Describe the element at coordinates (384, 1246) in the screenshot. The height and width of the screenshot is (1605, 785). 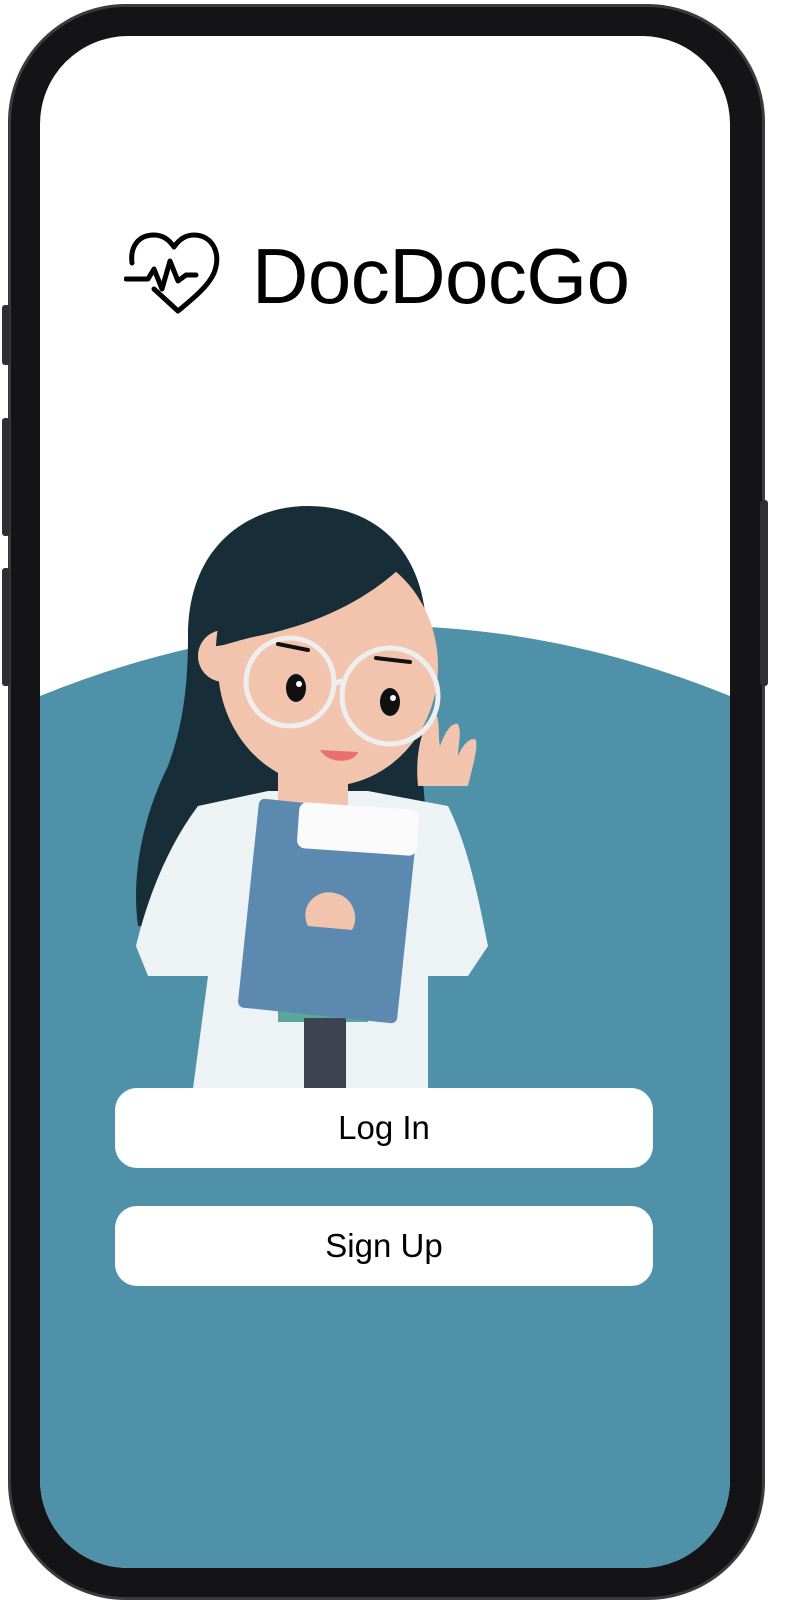
I see `signup-button: Sign Up` at that location.